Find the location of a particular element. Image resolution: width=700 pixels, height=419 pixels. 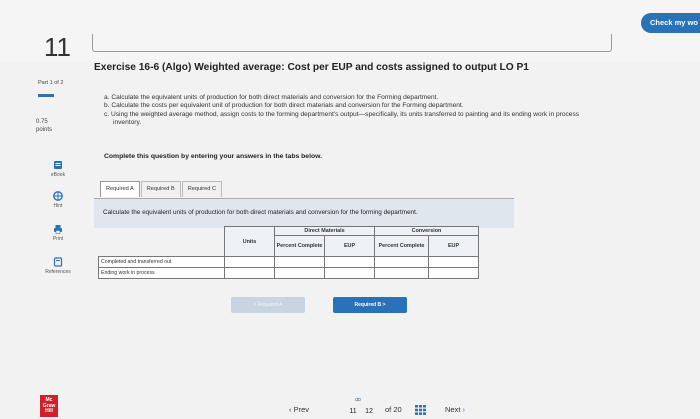

table-header-row: Units Direct Materials Conversion is located at coordinates (289, 241).